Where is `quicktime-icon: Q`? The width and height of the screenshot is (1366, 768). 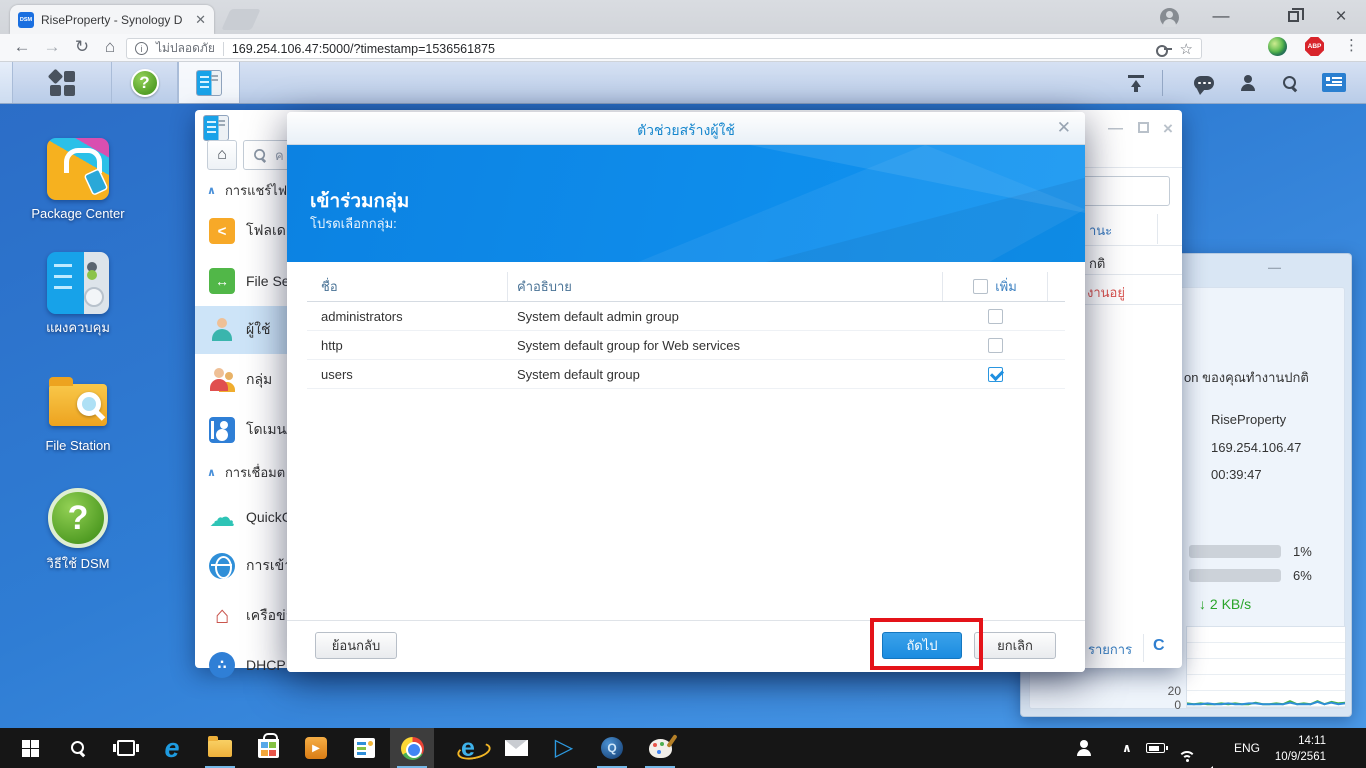
quicktime-icon: Q is located at coordinates (612, 748).